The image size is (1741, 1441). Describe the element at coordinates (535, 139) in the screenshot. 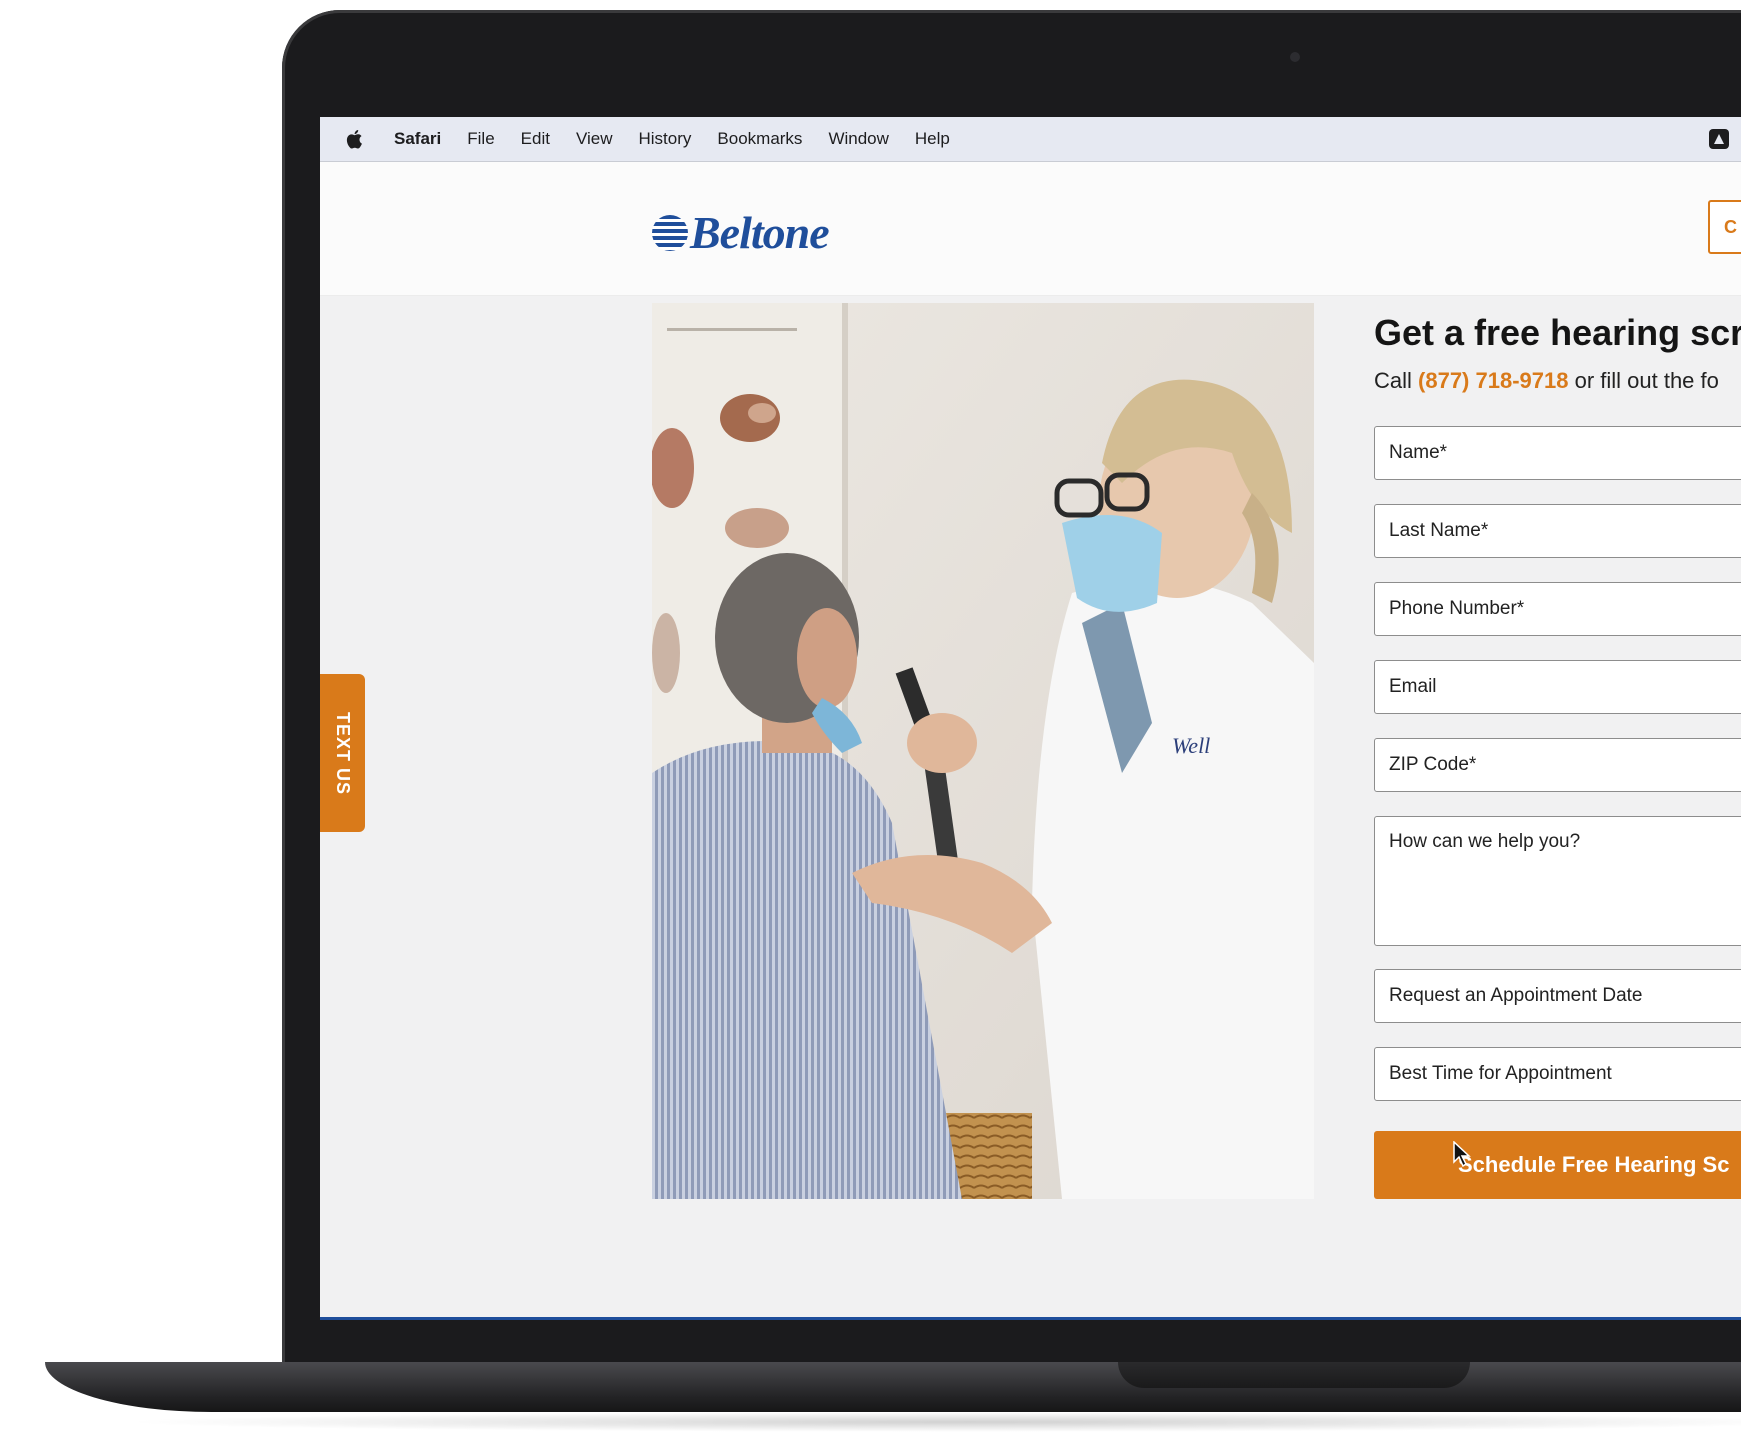

I see `menu-edit: Edit` at that location.